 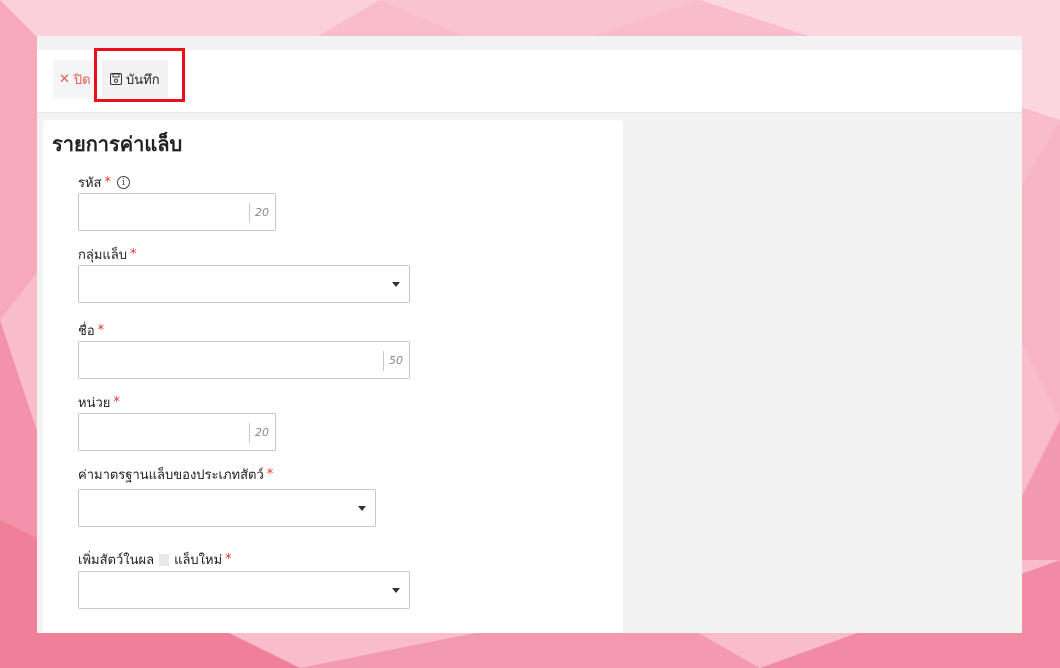 I want to click on name-field, so click(x=244, y=360).